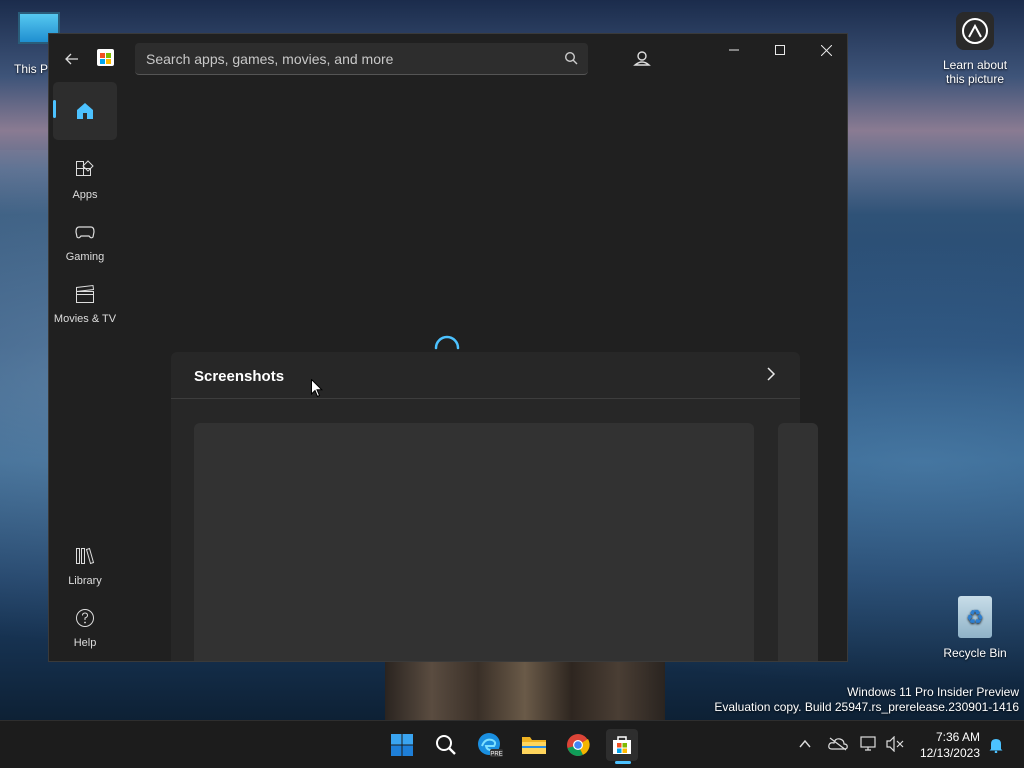 The height and width of the screenshot is (768, 1024). I want to click on nav-home, so click(85, 111).